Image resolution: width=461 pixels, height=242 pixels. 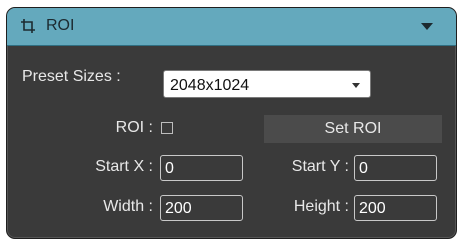 I want to click on caret-down-icon, so click(x=427, y=26).